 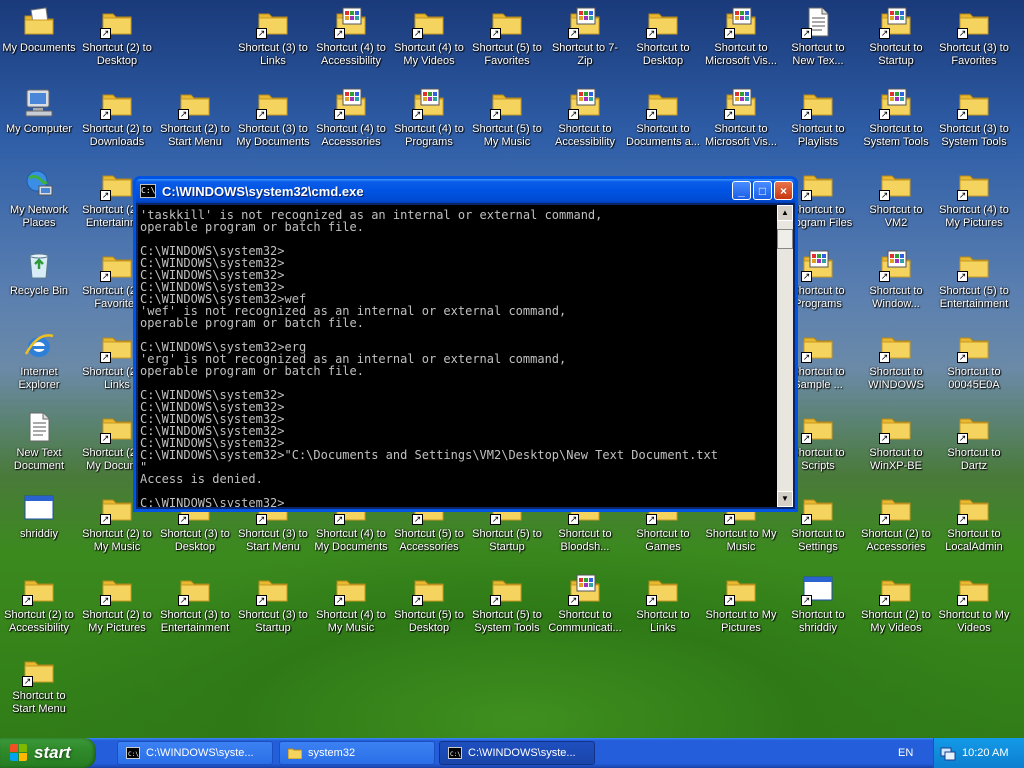 I want to click on desktop-icon: ↗ Shortcut to shriddiy, so click(x=818, y=609).